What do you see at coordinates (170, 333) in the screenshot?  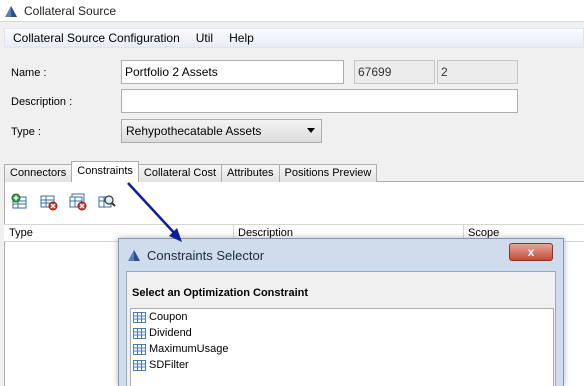 I see `list-item-label: Dividend` at bounding box center [170, 333].